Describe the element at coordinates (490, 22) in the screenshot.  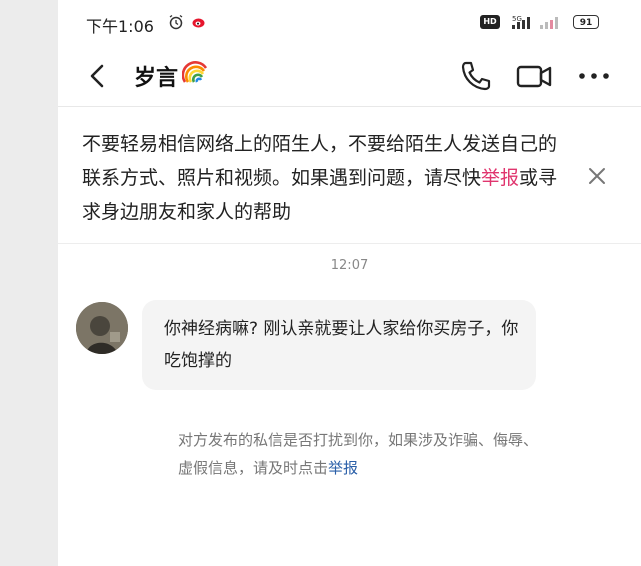
I see `hd-badge: HD` at that location.